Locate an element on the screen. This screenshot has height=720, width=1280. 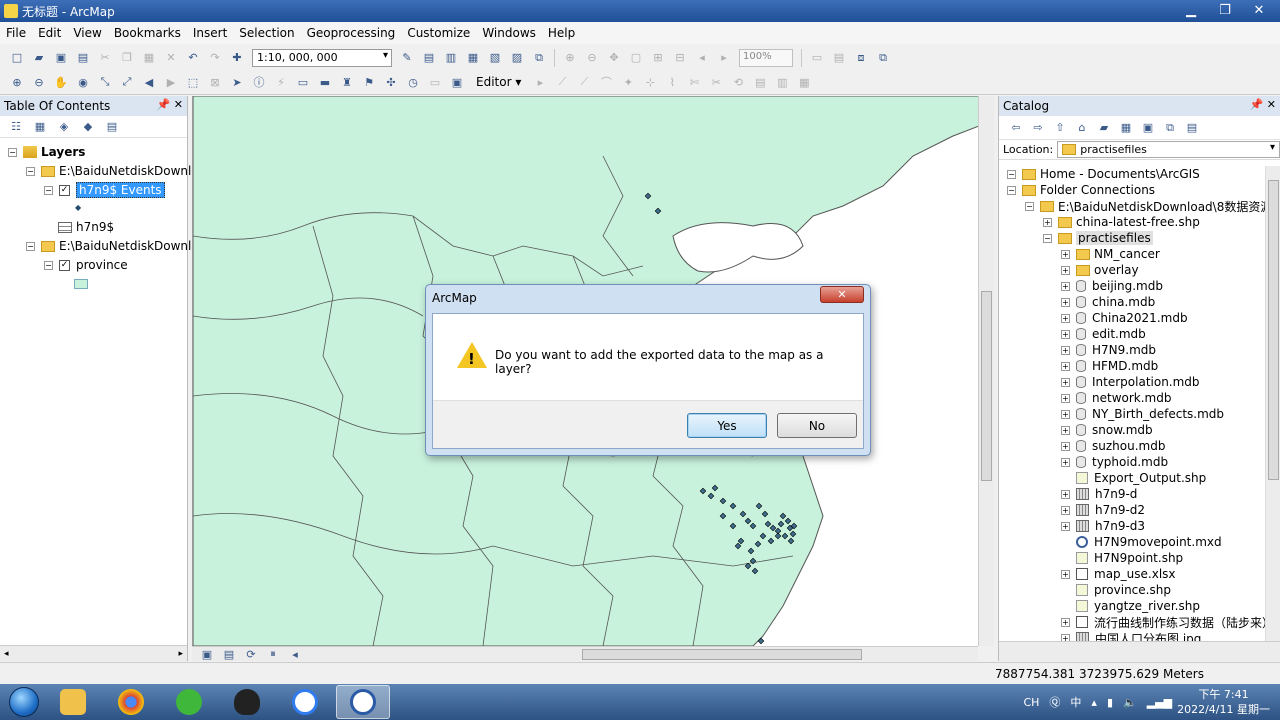
tree-row-events-layer: − ✓ h7n9$ Events is located at coordinates (104, 190).